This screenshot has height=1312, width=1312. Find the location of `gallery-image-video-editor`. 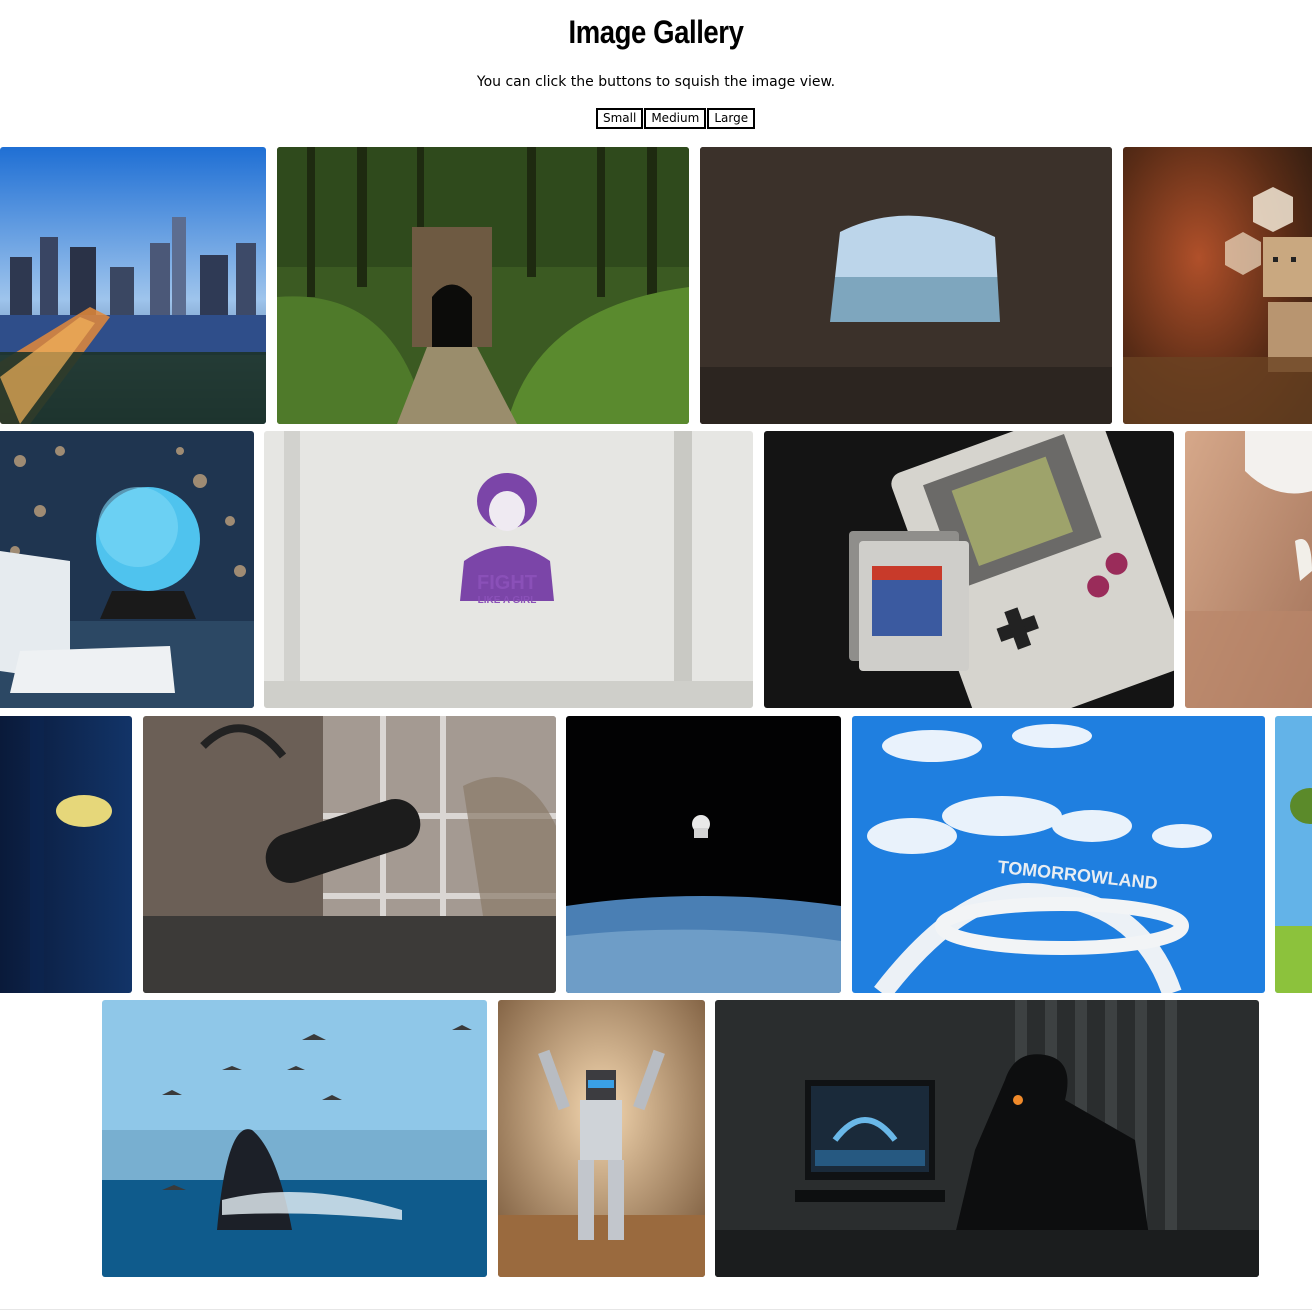

gallery-image-video-editor is located at coordinates (987, 1138).